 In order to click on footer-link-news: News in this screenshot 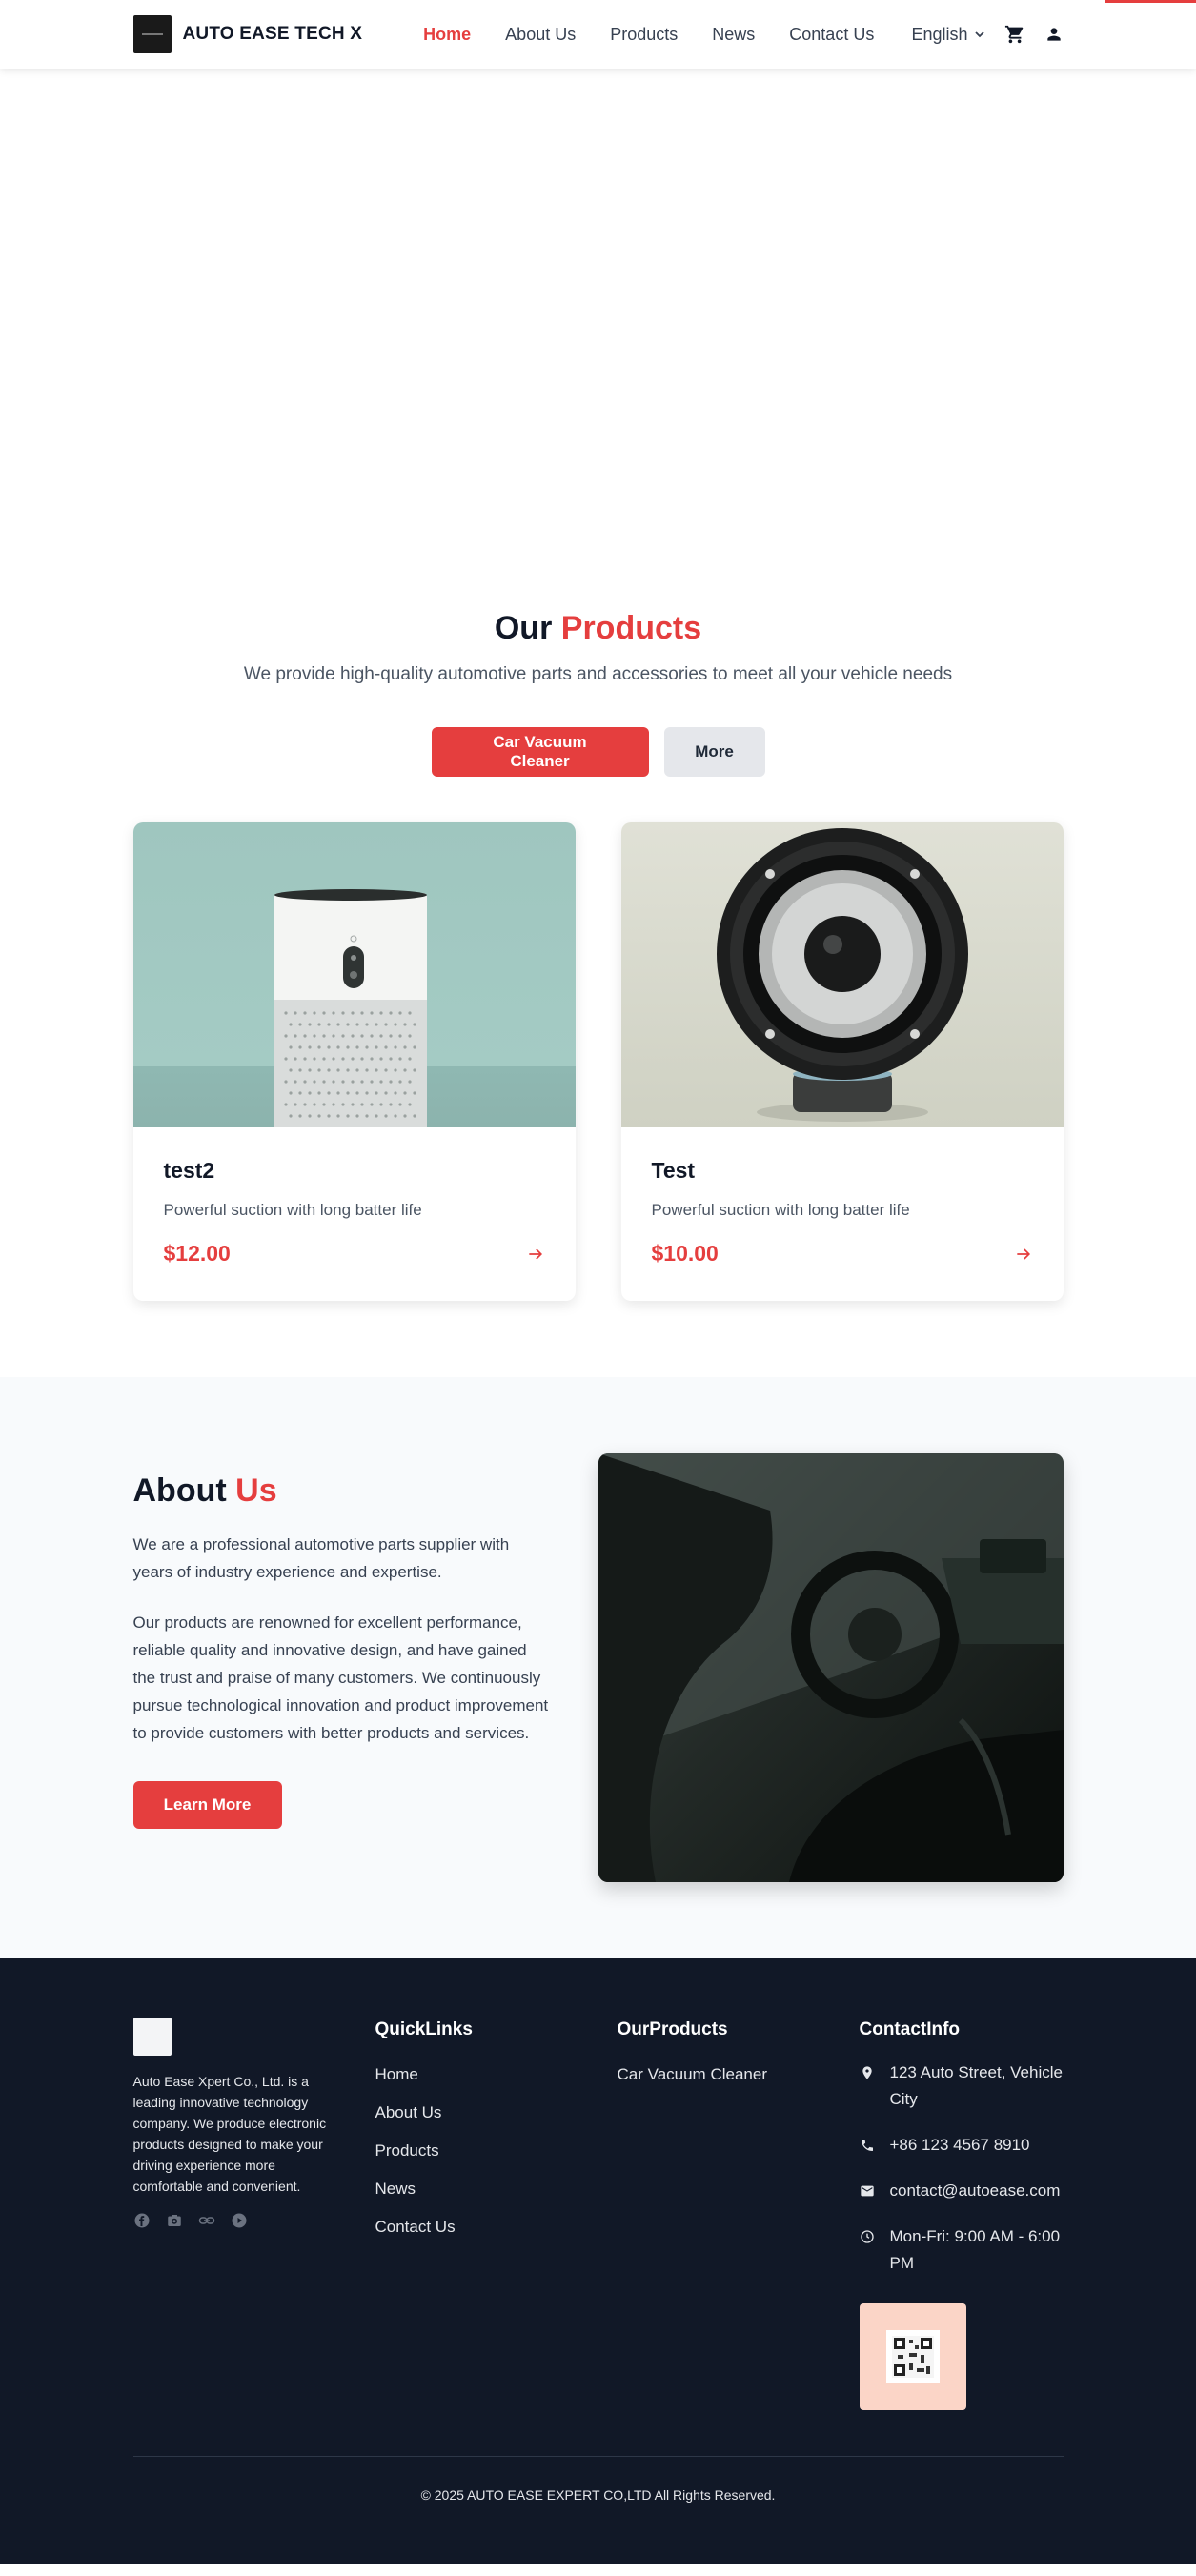, I will do `click(496, 2189)`.